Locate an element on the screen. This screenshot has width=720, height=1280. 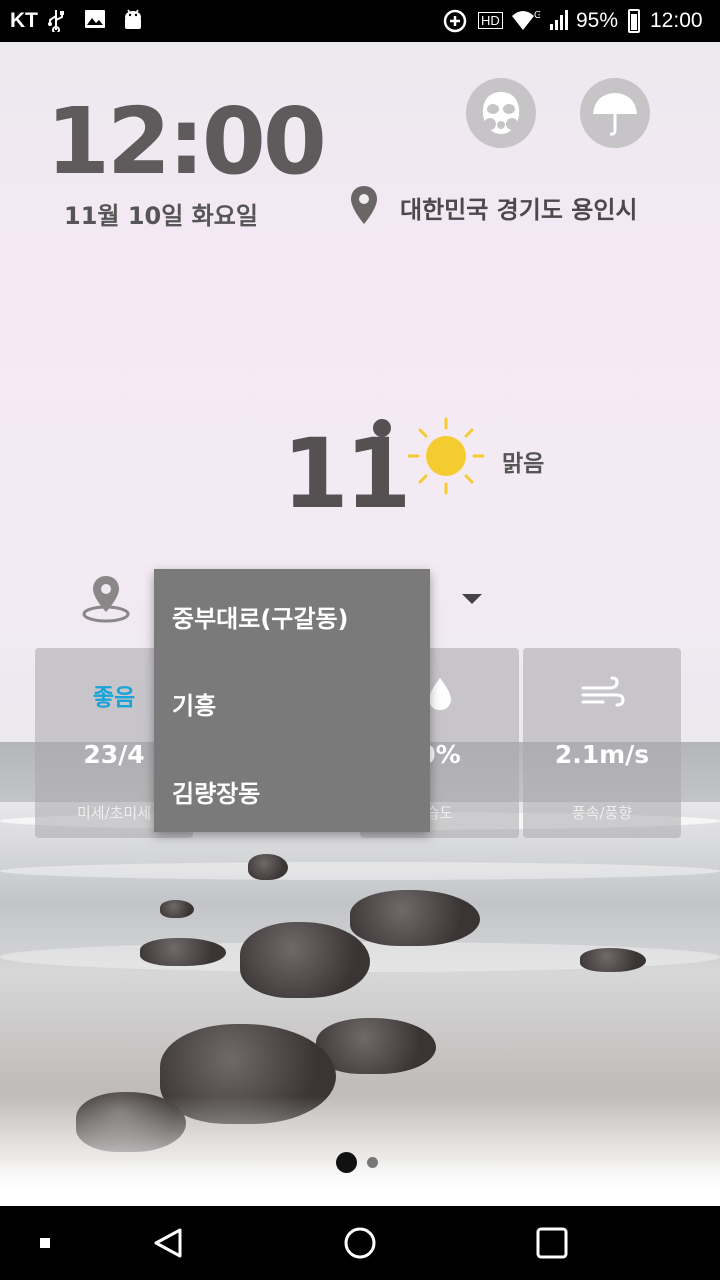
clock-time: 12:00 is located at coordinates (186, 141).